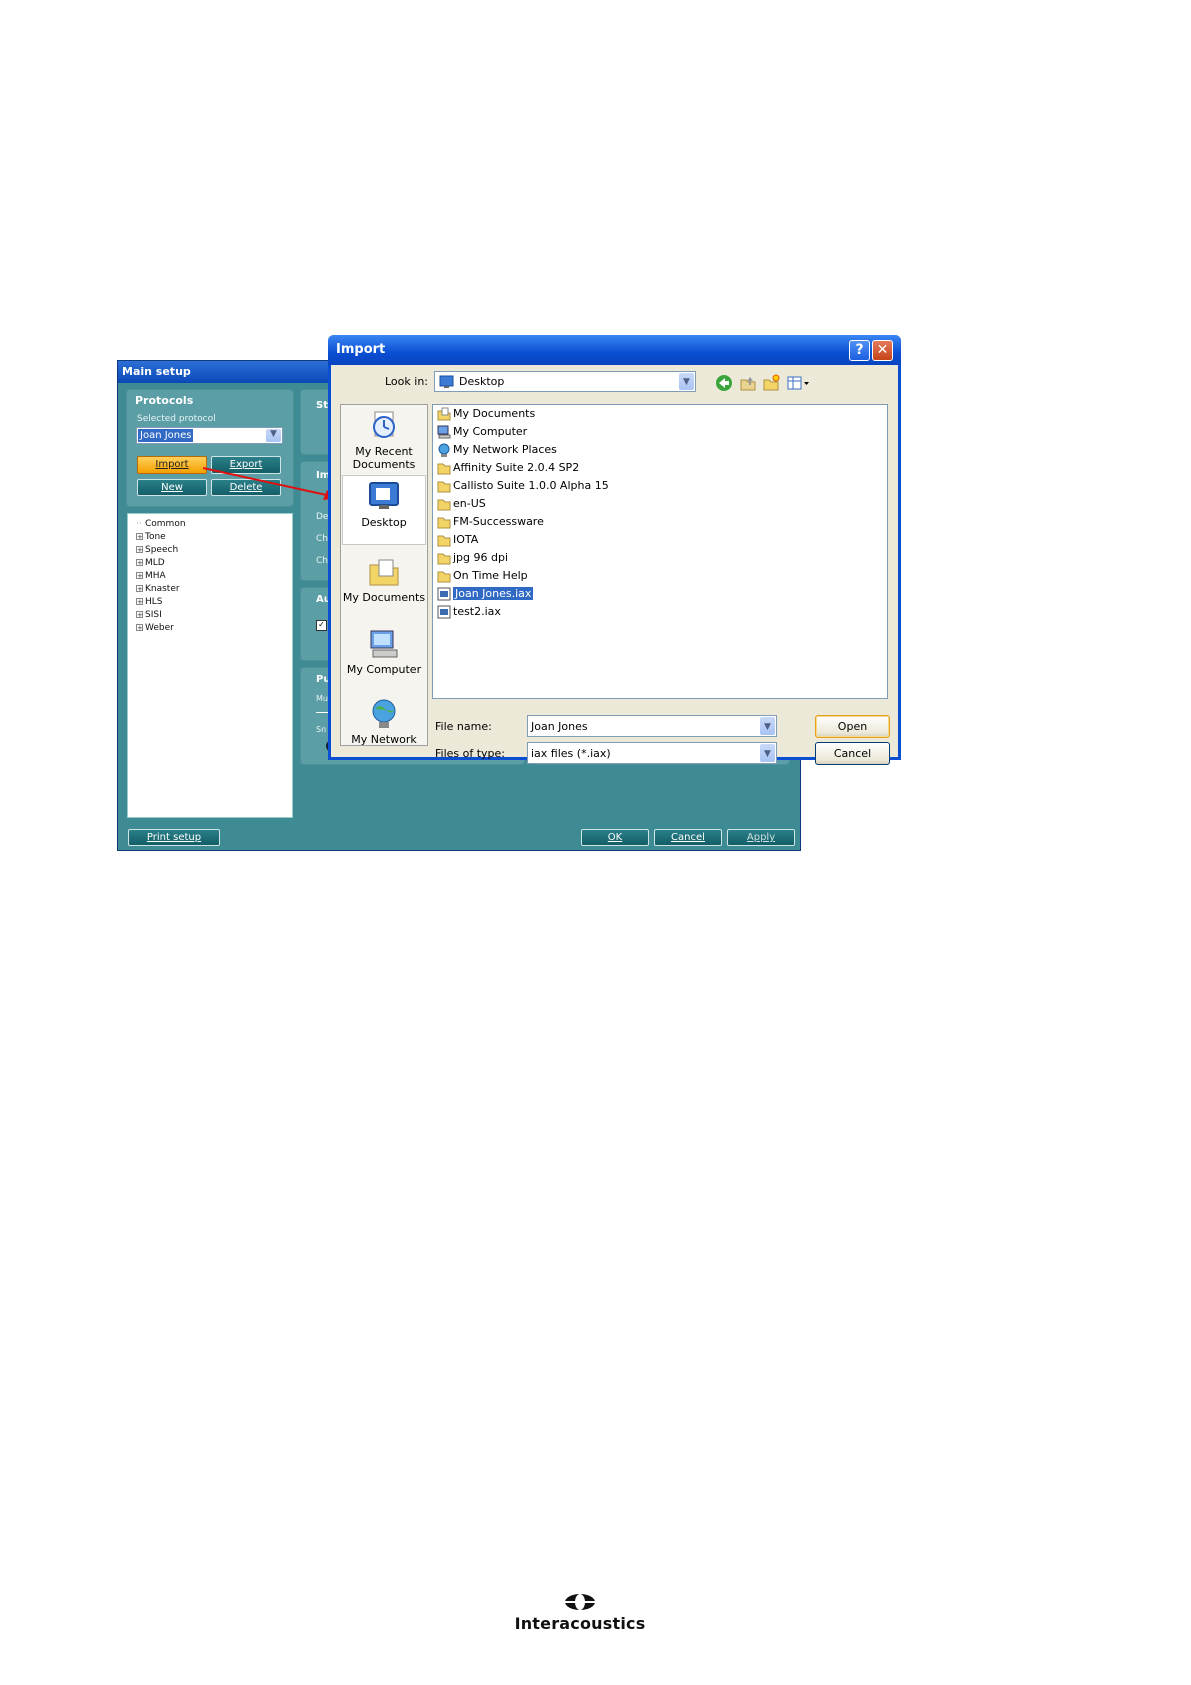  What do you see at coordinates (571, 753) in the screenshot?
I see `files-of-type-value: iax files (*.iax)` at bounding box center [571, 753].